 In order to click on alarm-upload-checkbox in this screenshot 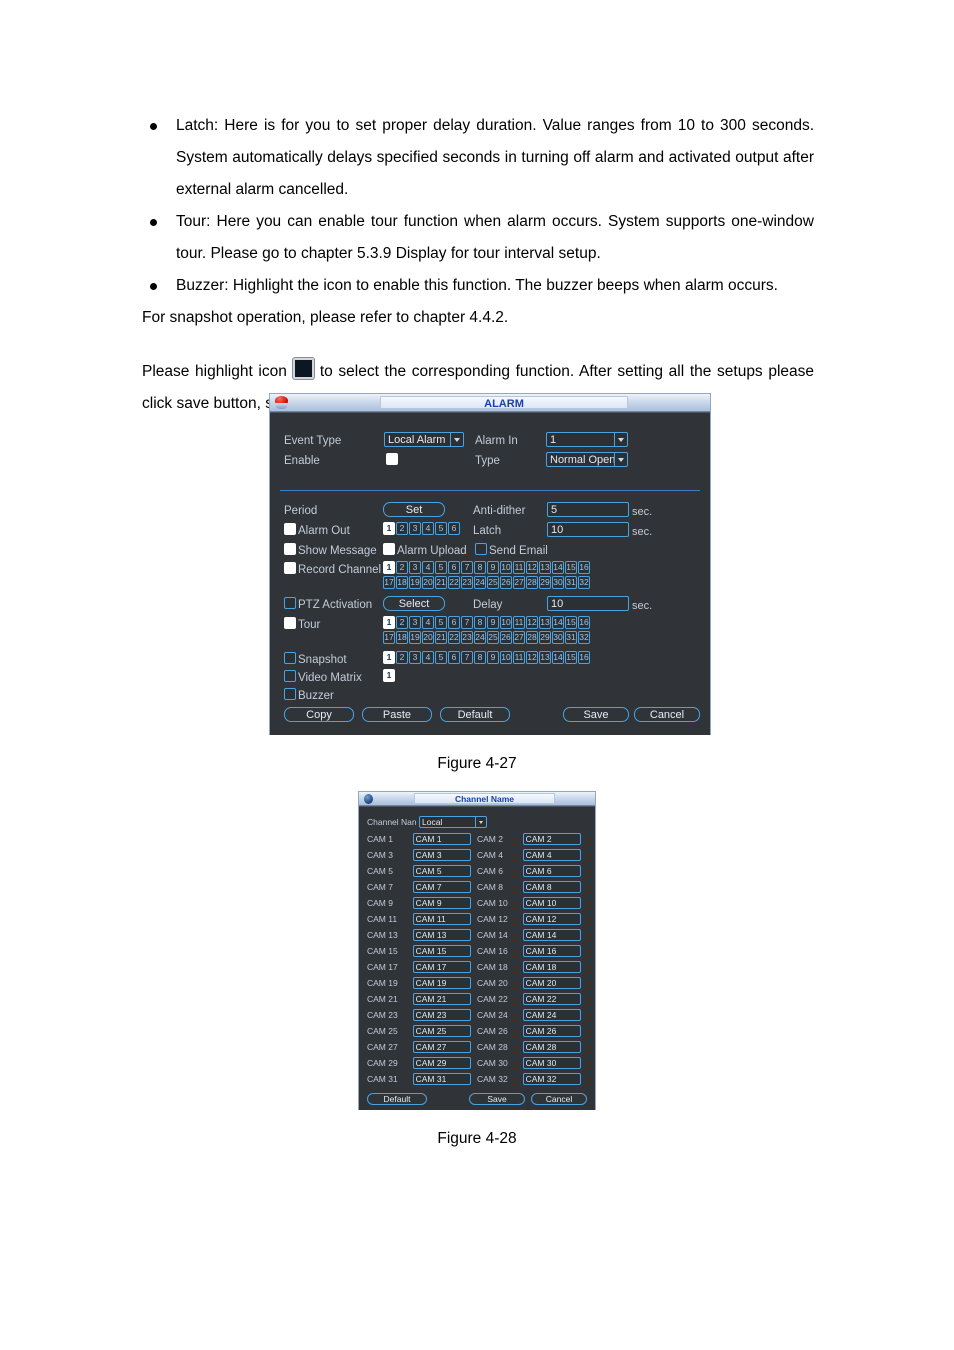, I will do `click(389, 549)`.